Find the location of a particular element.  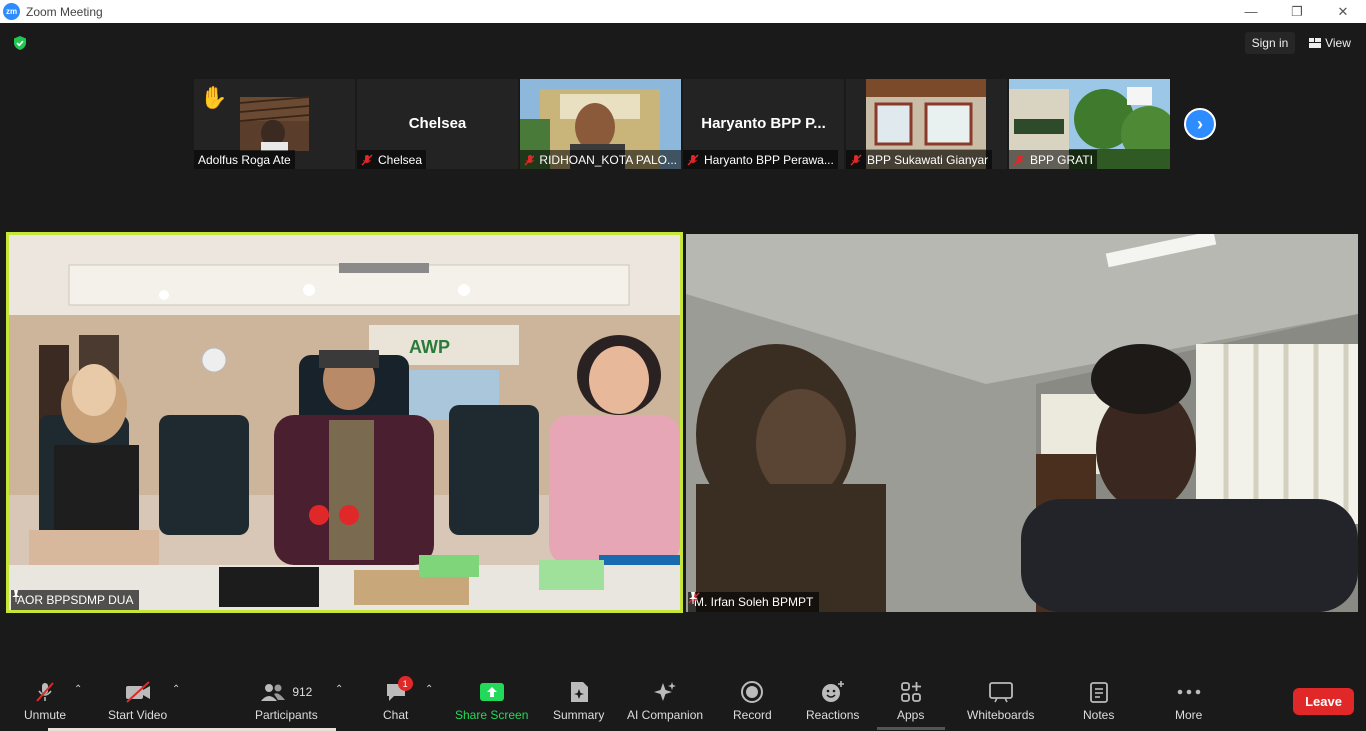

share-screen-button: Share Screen is located at coordinates (491, 700).